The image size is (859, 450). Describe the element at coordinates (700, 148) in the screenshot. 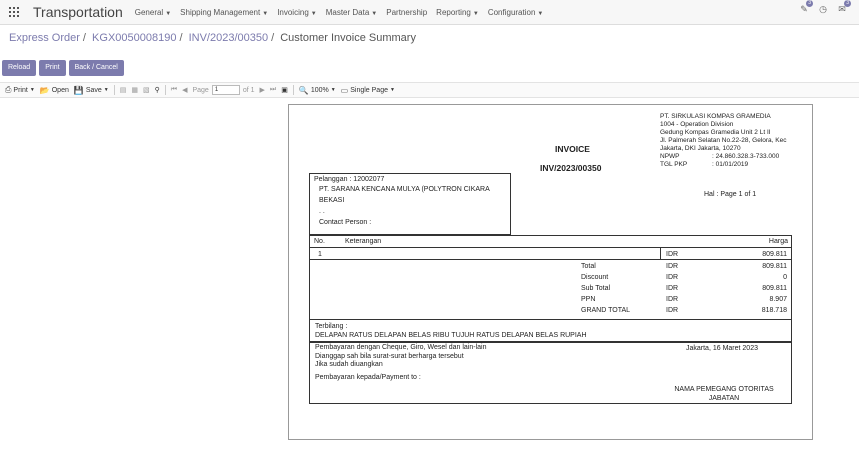

I see `company-address3: Jakarta, DKI Jakarta, 10270` at that location.